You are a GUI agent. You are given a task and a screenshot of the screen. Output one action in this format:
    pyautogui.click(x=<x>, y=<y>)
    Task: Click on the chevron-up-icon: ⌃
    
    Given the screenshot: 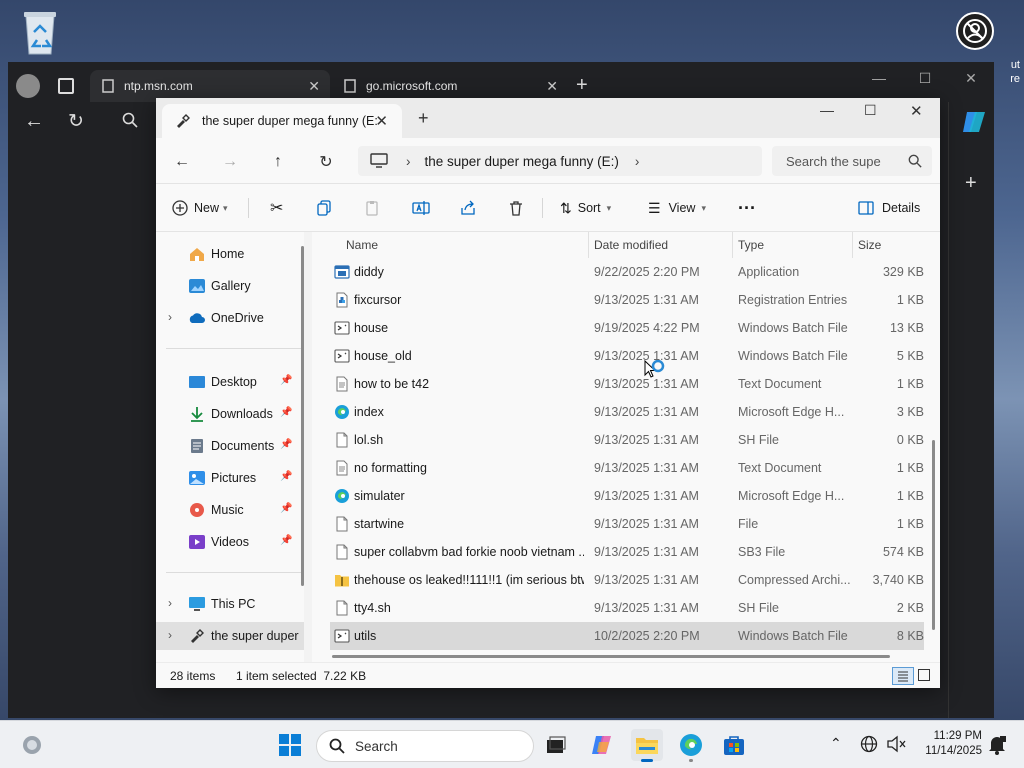 What is the action you would take?
    pyautogui.click(x=836, y=743)
    